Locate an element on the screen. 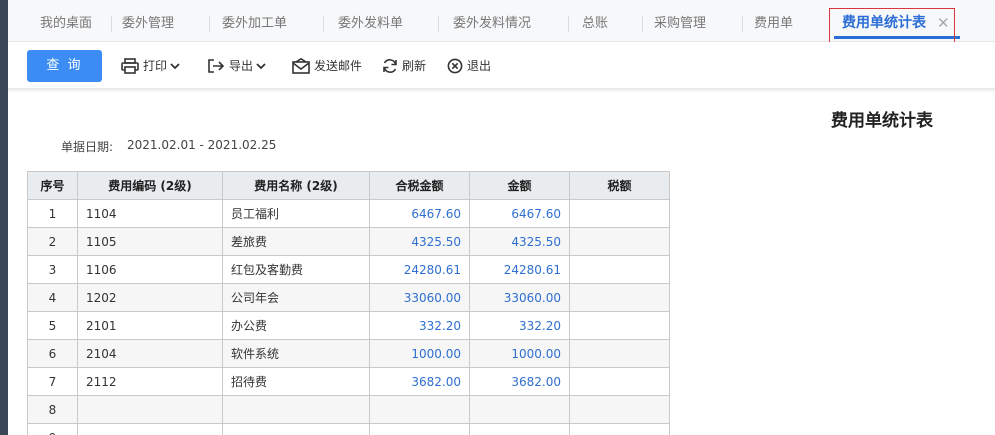  cell-taxed-amount: 1000.00 is located at coordinates (419, 353).